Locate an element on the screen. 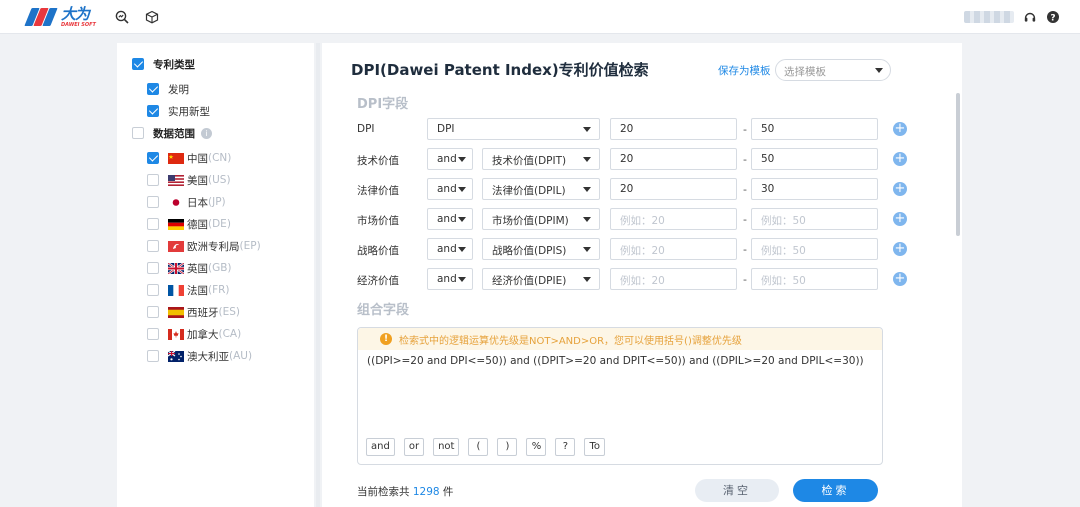 This screenshot has height=507, width=1080. country-item: 德国 (DE) is located at coordinates (189, 224).